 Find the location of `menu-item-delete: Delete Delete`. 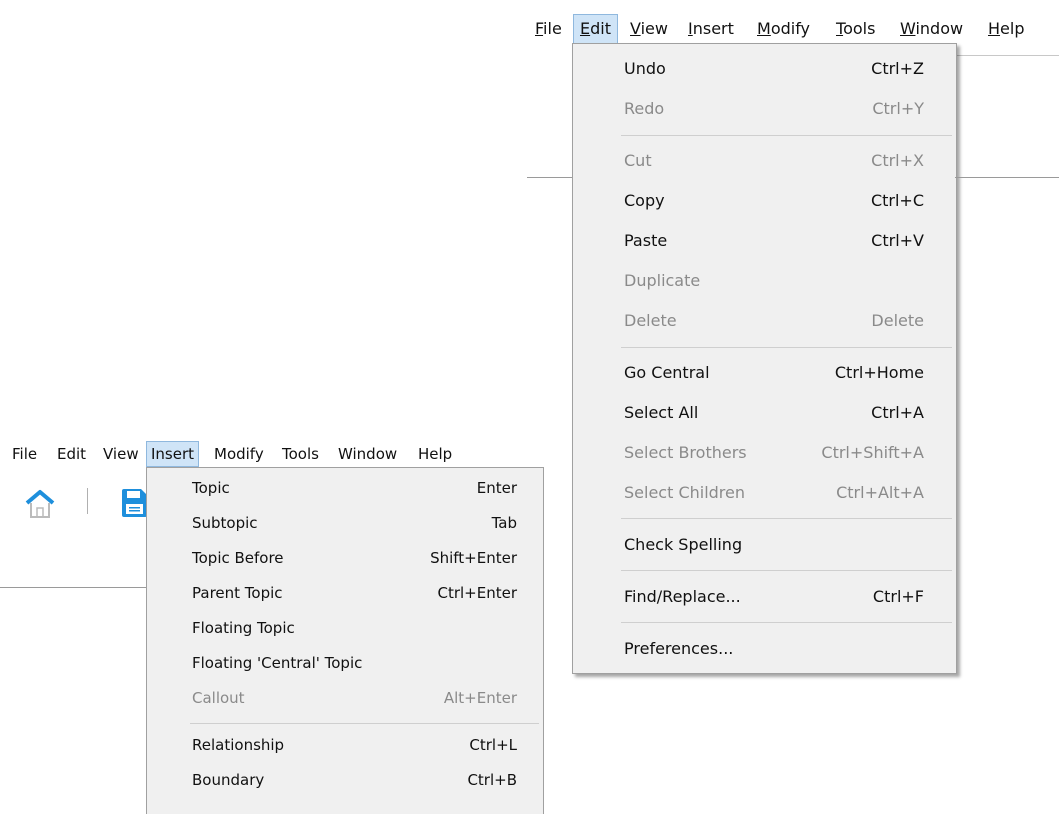

menu-item-delete: Delete Delete is located at coordinates (764, 321).